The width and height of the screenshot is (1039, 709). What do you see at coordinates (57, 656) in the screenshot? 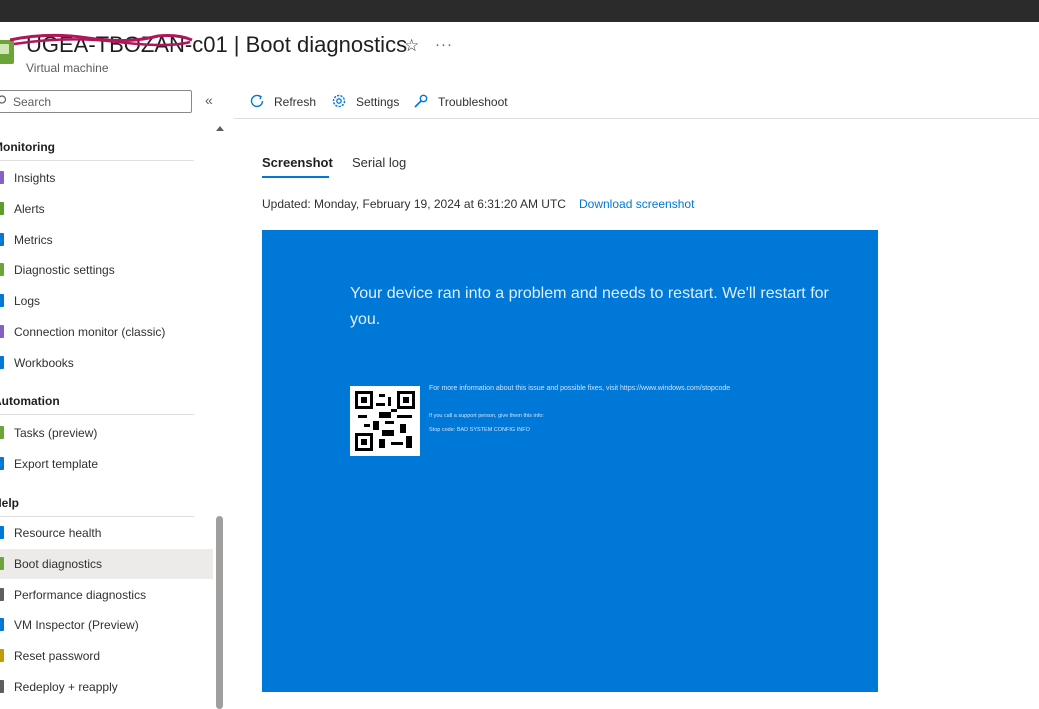
I see `sidebar-item-label: Reset password` at bounding box center [57, 656].